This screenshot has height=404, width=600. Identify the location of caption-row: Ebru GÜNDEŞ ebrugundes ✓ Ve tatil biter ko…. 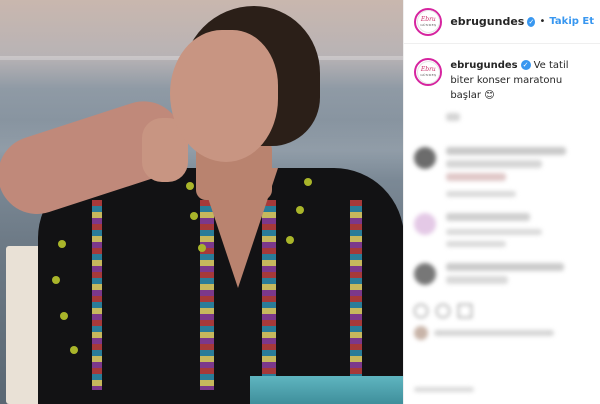
(502, 77).